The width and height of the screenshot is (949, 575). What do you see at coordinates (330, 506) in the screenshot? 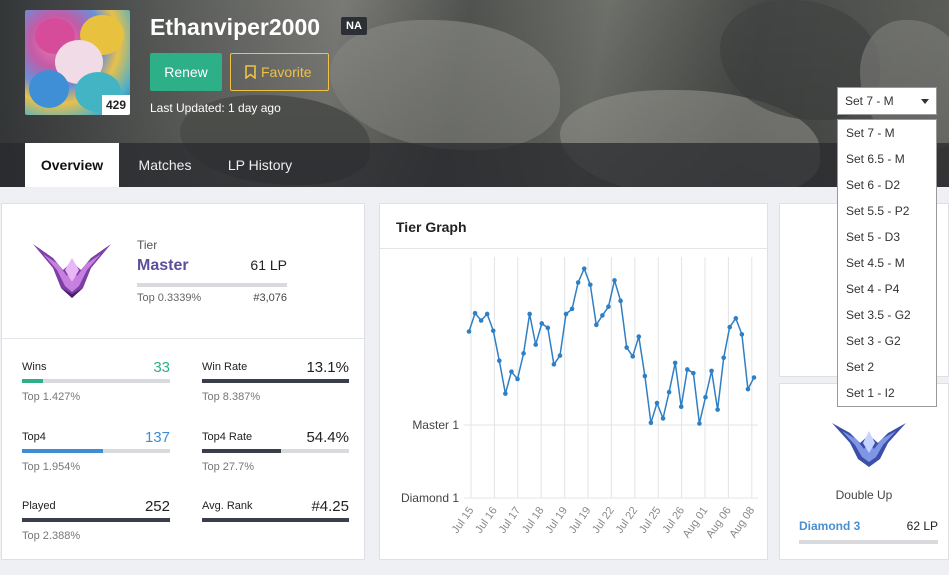
I see `avg-rank-value: #4.25` at bounding box center [330, 506].